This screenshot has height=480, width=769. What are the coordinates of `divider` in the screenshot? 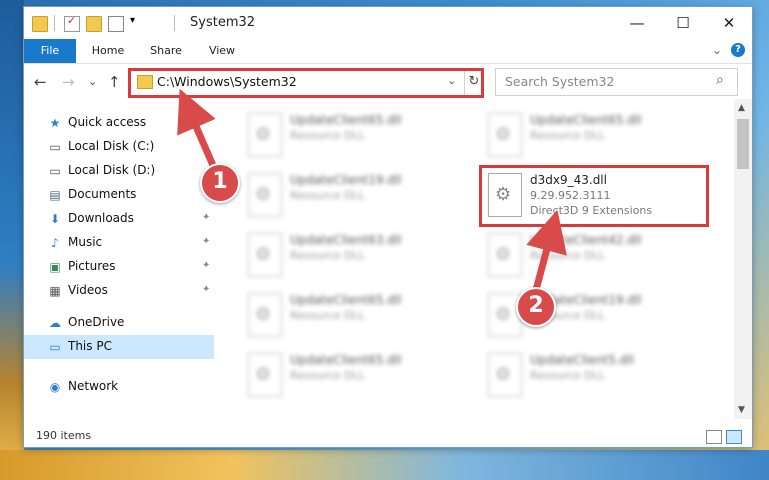 It's located at (174, 23).